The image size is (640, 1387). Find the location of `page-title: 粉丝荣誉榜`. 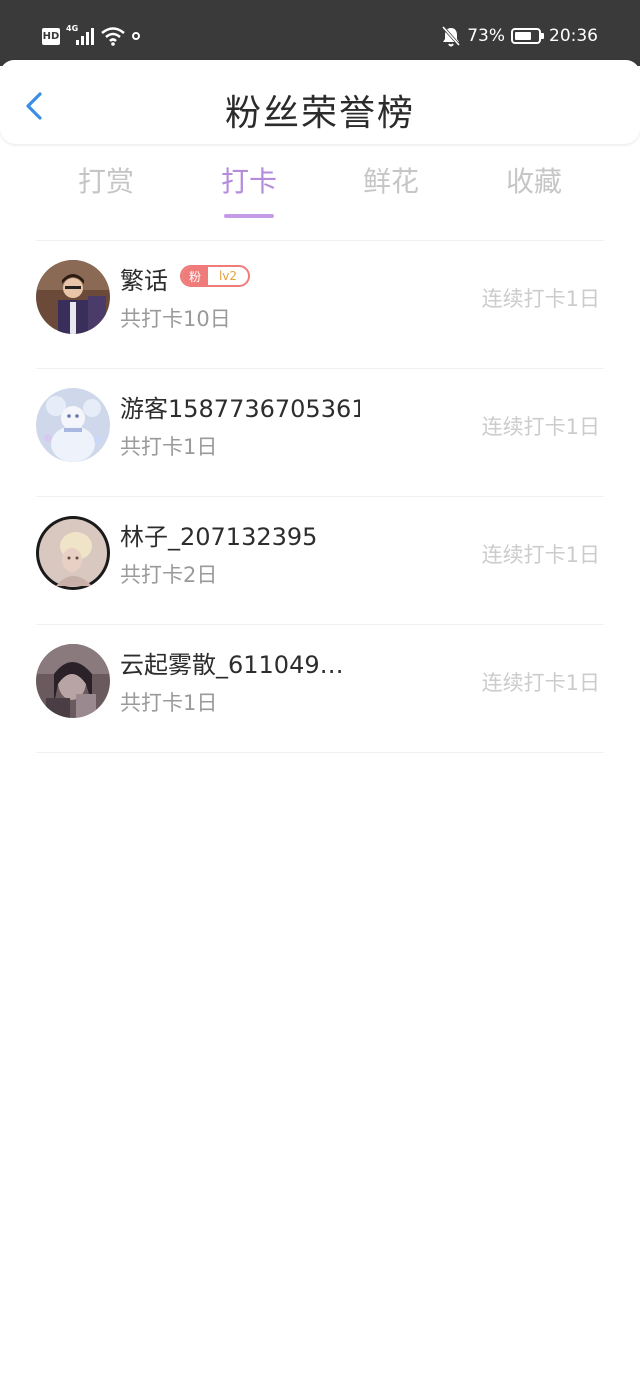

page-title: 粉丝荣誉榜 is located at coordinates (319, 113).